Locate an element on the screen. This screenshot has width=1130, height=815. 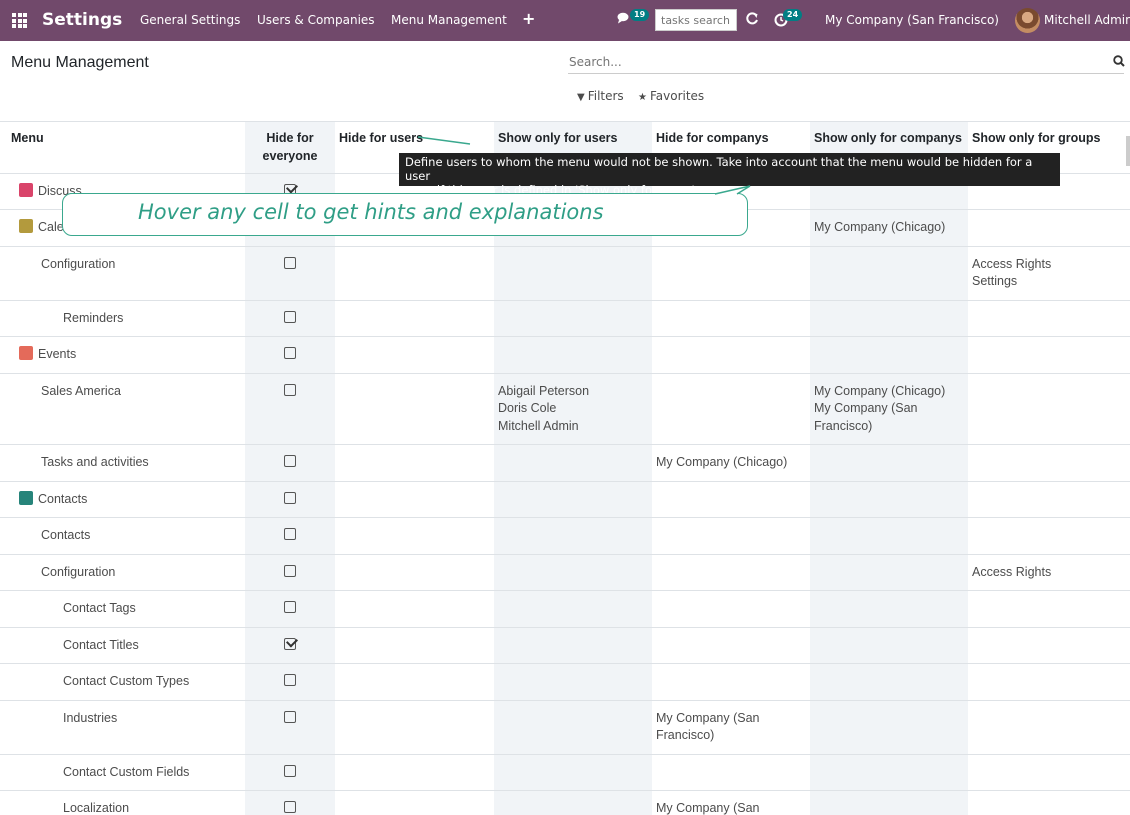
menu-menu-management: Menu Management is located at coordinates (449, 20).